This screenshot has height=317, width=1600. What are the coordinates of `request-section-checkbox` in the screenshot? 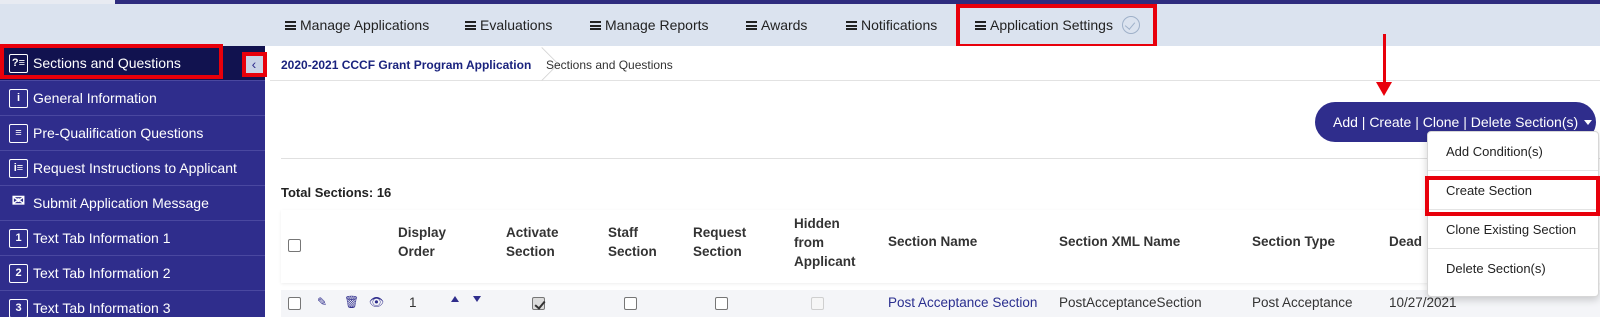 It's located at (721, 303).